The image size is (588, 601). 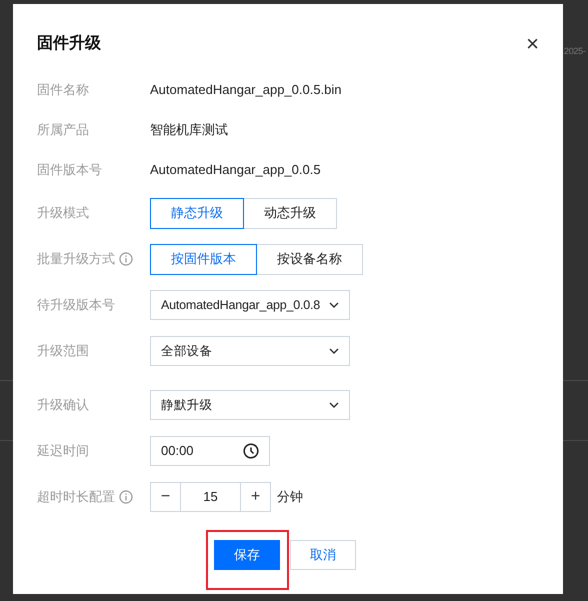 What do you see at coordinates (251, 451) in the screenshot?
I see `clock-icon` at bounding box center [251, 451].